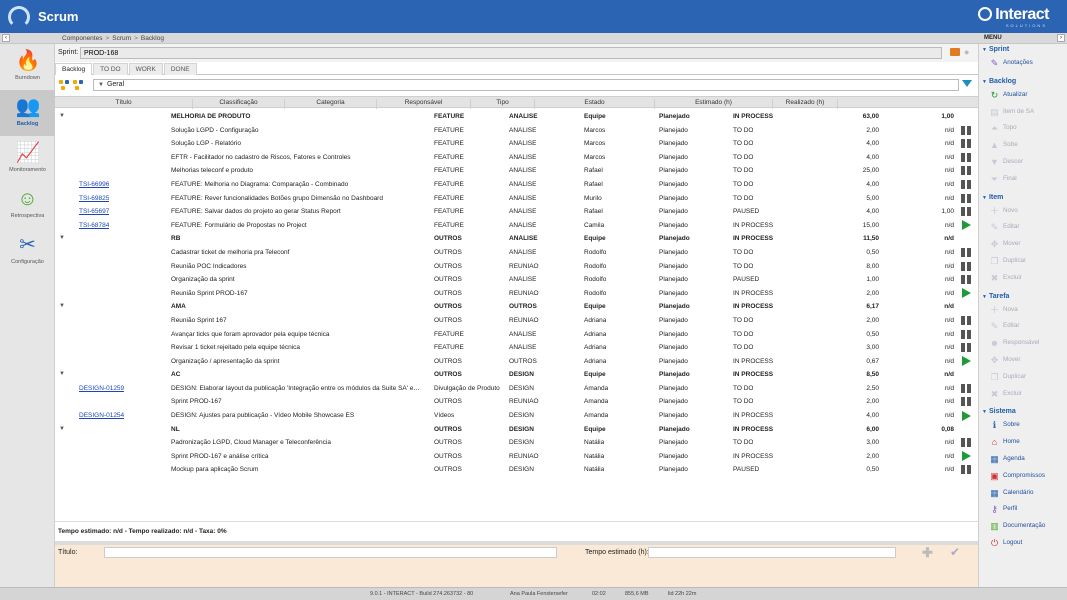 The width and height of the screenshot is (1067, 600). Describe the element at coordinates (714, 104) in the screenshot. I see `column-header: Estimado (h)` at that location.